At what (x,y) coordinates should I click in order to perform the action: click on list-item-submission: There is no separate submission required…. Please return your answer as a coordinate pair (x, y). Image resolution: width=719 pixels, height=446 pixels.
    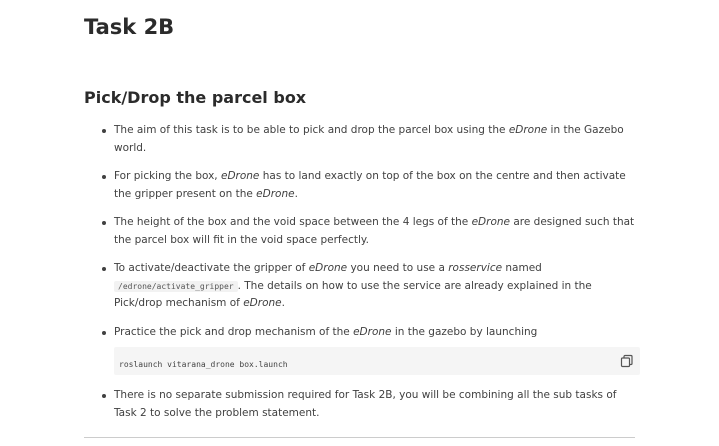
    Looking at the image, I should click on (370, 404).